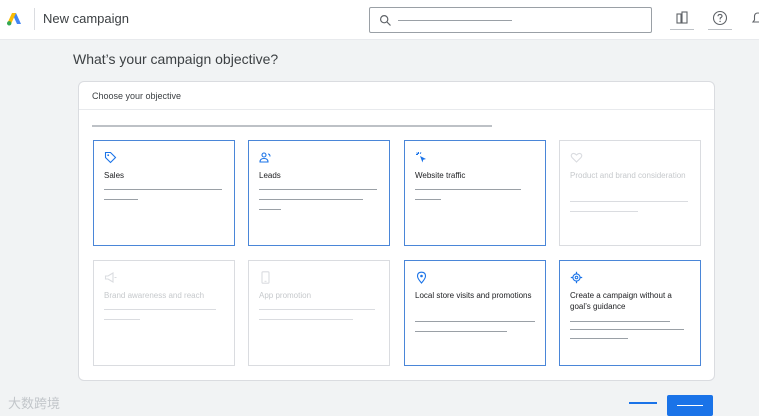 Image resolution: width=759 pixels, height=416 pixels. I want to click on tag-icon, so click(110, 157).